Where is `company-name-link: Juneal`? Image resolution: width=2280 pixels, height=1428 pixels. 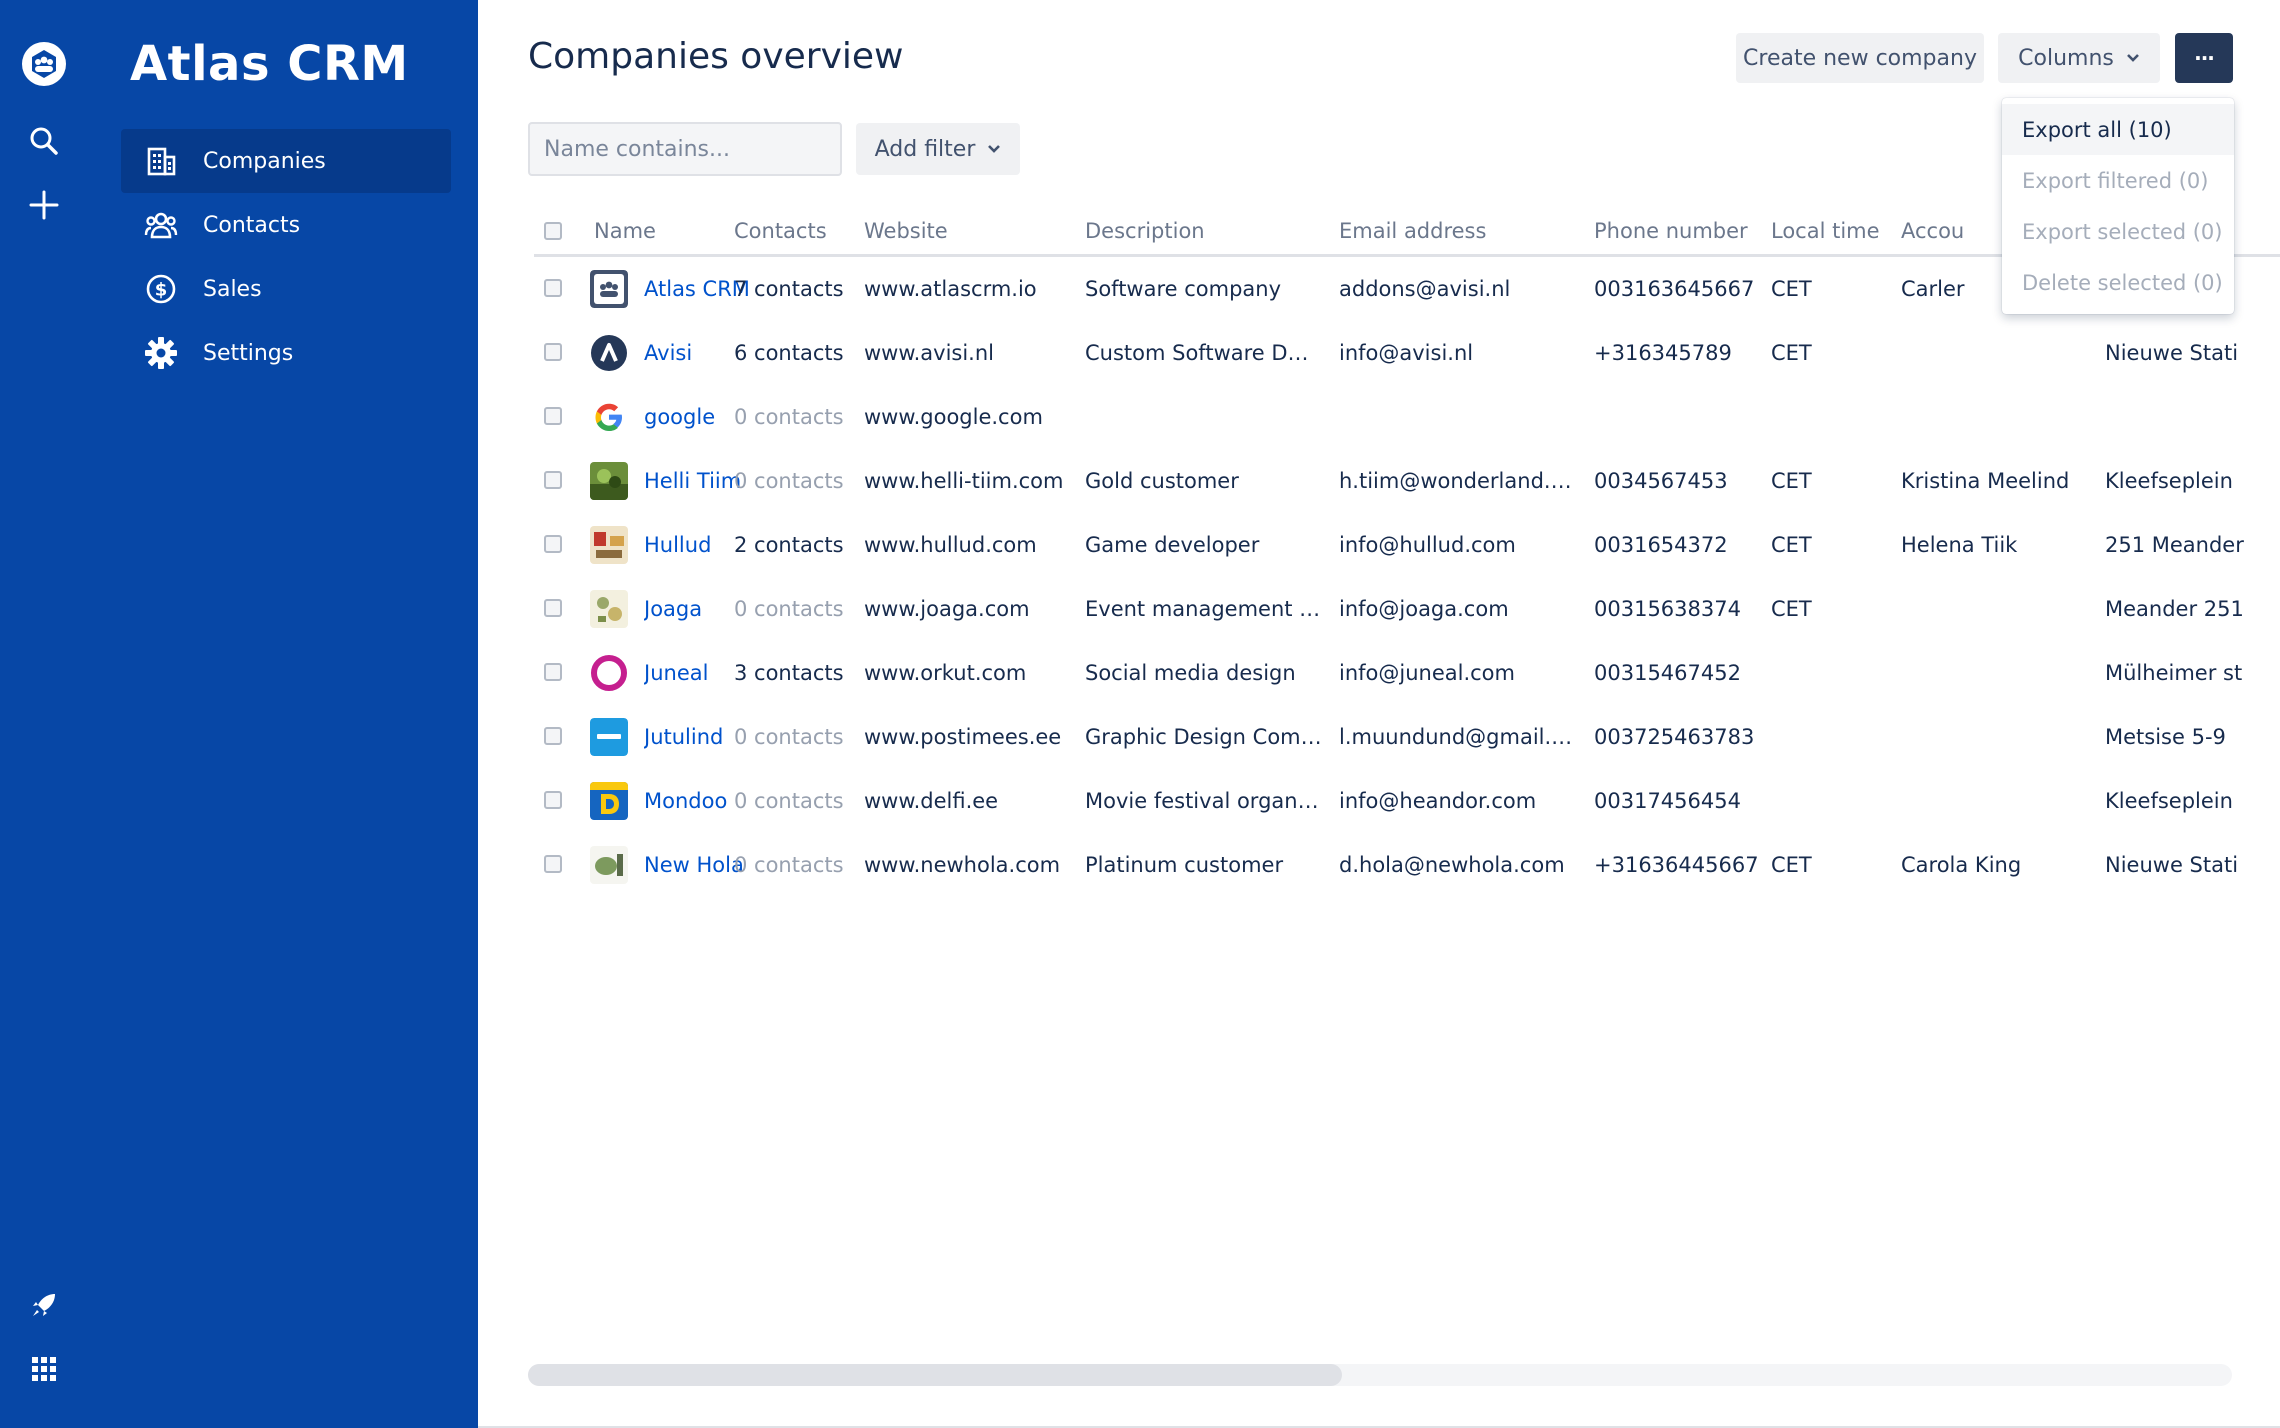 company-name-link: Juneal is located at coordinates (676, 673).